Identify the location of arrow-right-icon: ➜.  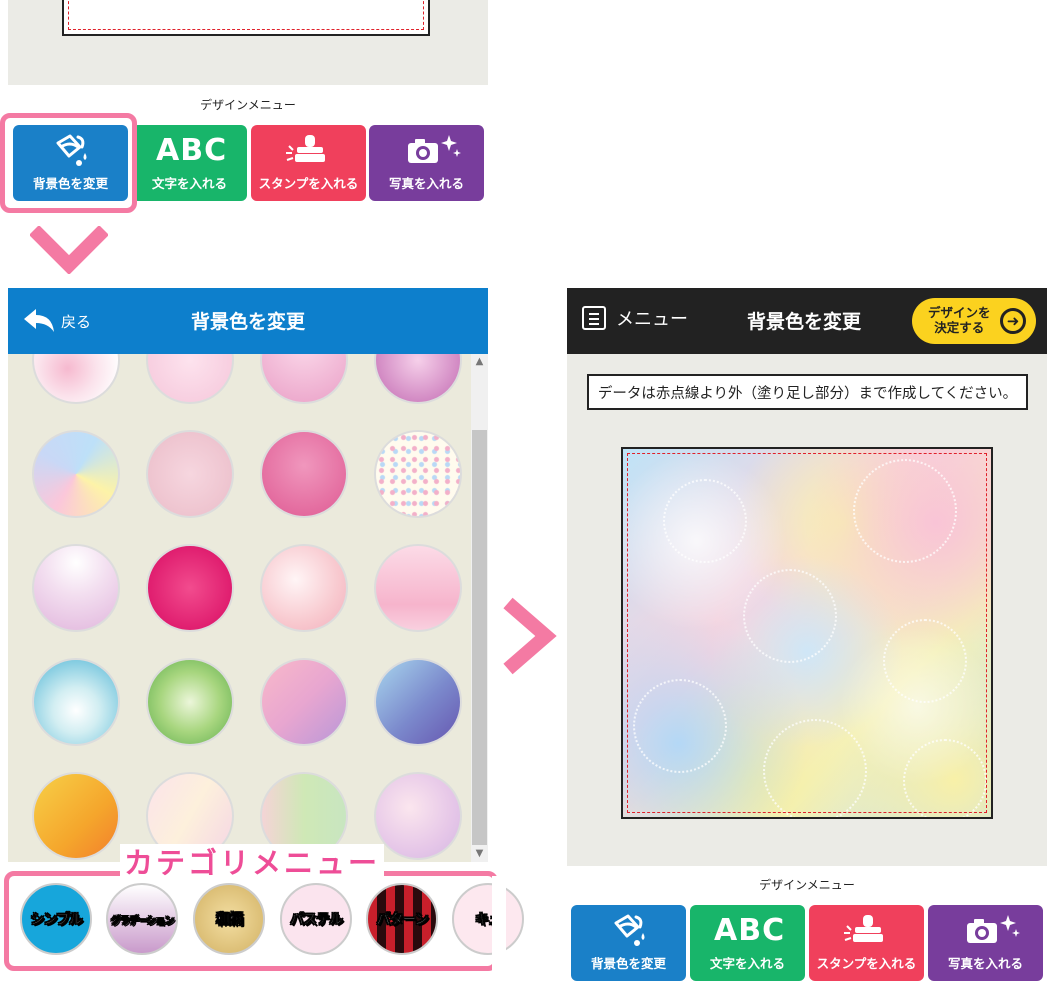
(1013, 321).